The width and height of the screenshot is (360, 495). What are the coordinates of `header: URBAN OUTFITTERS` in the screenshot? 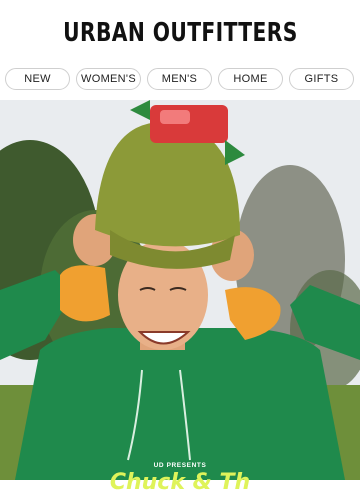 It's located at (180, 31).